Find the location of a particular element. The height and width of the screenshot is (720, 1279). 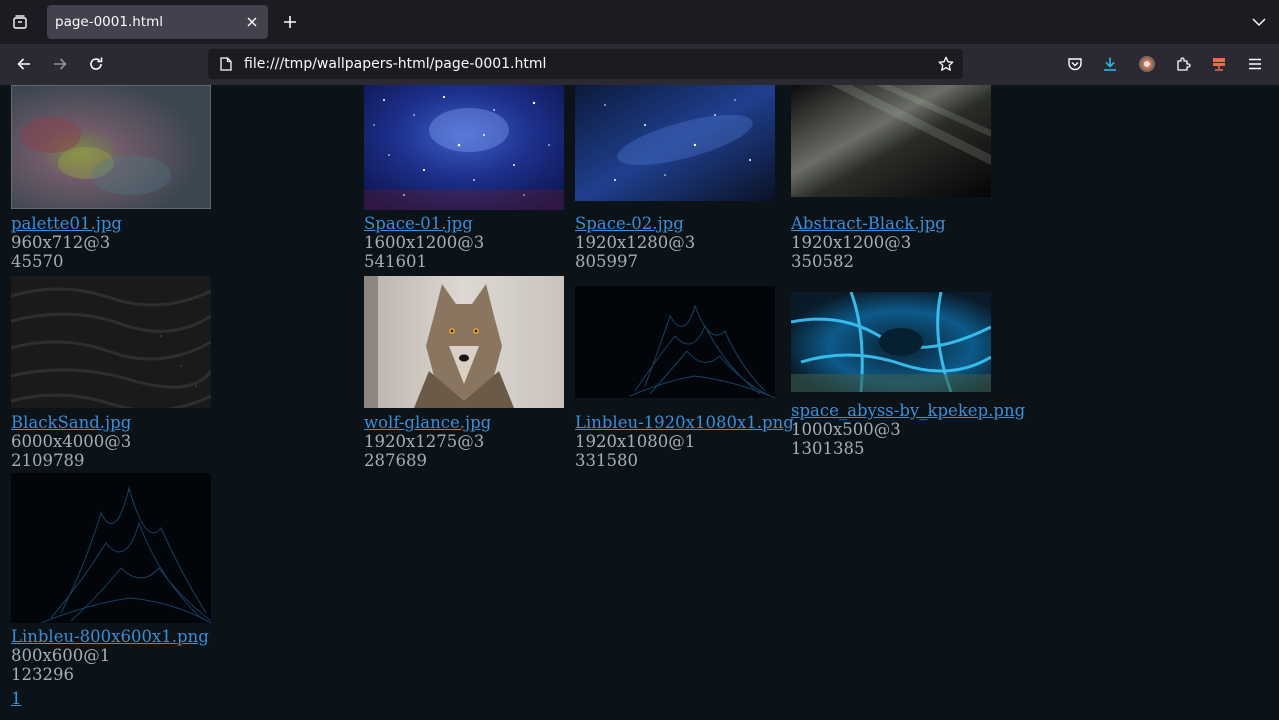

file-dimensions: 1920x1280@3 is located at coordinates (635, 242).